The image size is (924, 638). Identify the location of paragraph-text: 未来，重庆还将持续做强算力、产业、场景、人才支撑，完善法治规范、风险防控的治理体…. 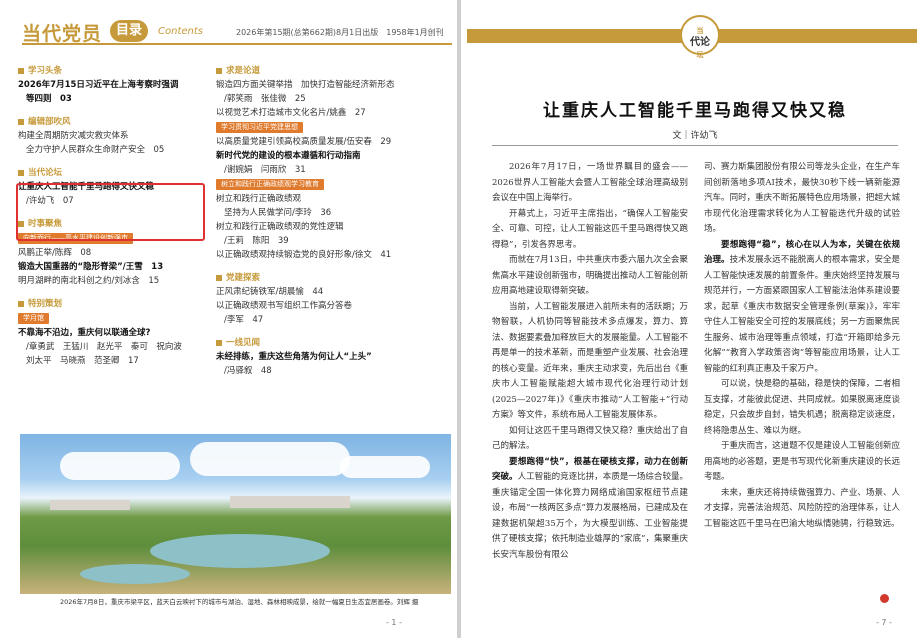
(802, 508).